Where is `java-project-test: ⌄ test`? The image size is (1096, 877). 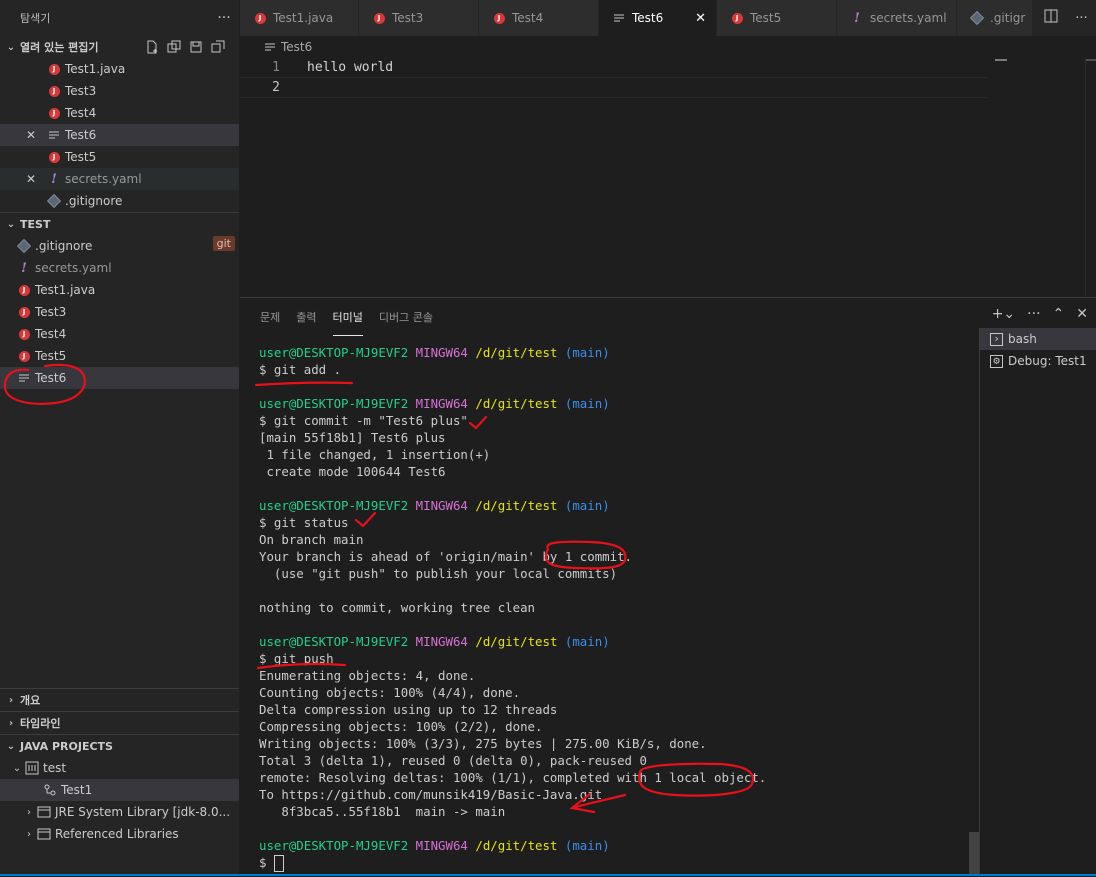 java-project-test: ⌄ test is located at coordinates (119, 768).